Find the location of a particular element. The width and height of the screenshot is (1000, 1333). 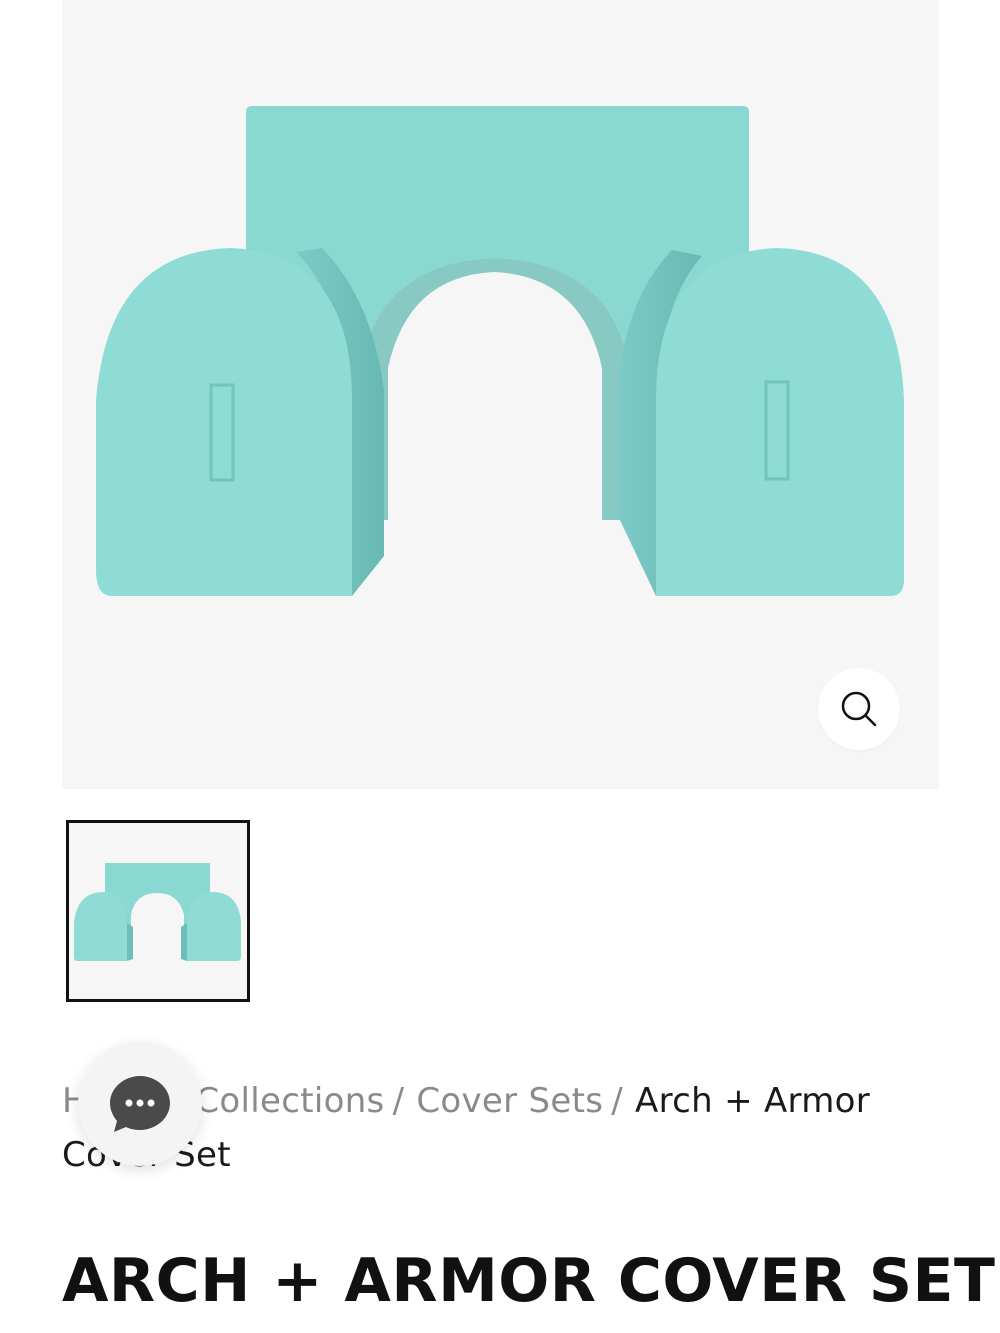

chat-button is located at coordinates (140, 1104).